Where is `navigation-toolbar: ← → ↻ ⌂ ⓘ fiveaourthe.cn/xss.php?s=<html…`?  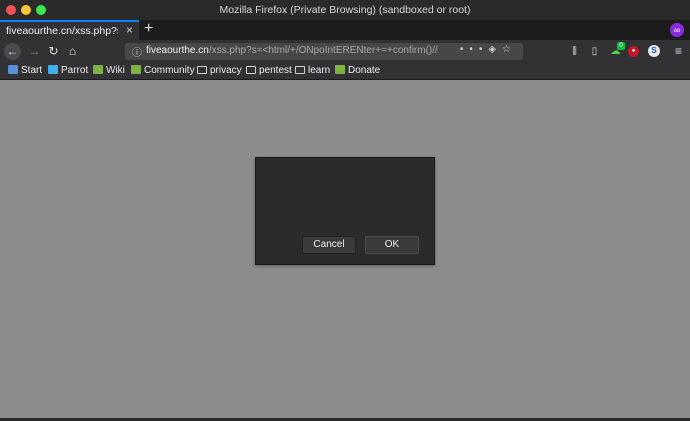 navigation-toolbar: ← → ↻ ⌂ ⓘ fiveaourthe.cn/xss.php?s=<html… is located at coordinates (345, 51).